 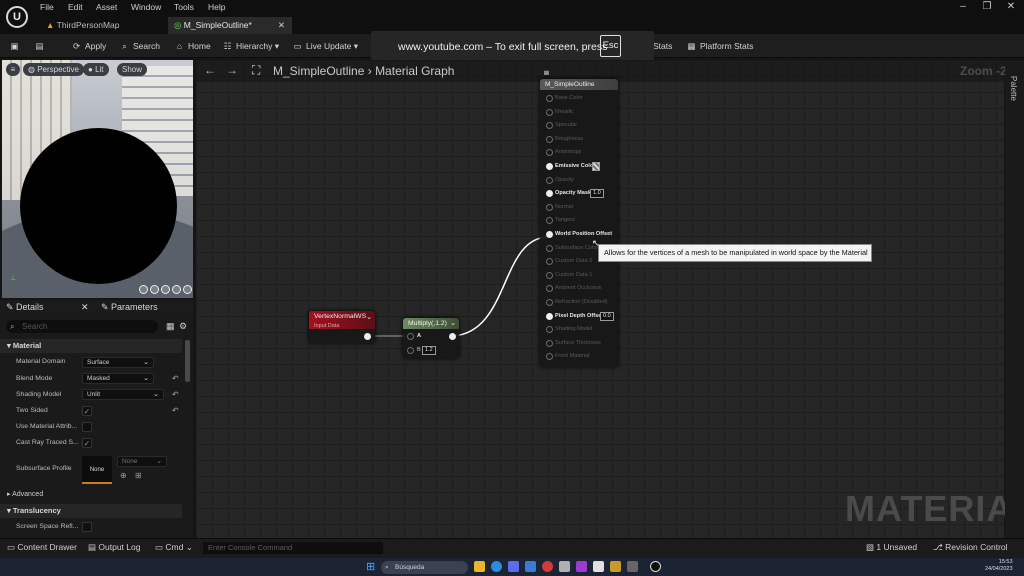 What do you see at coordinates (584, 234) in the screenshot?
I see `result-pin-label: World Position Offset` at bounding box center [584, 234].